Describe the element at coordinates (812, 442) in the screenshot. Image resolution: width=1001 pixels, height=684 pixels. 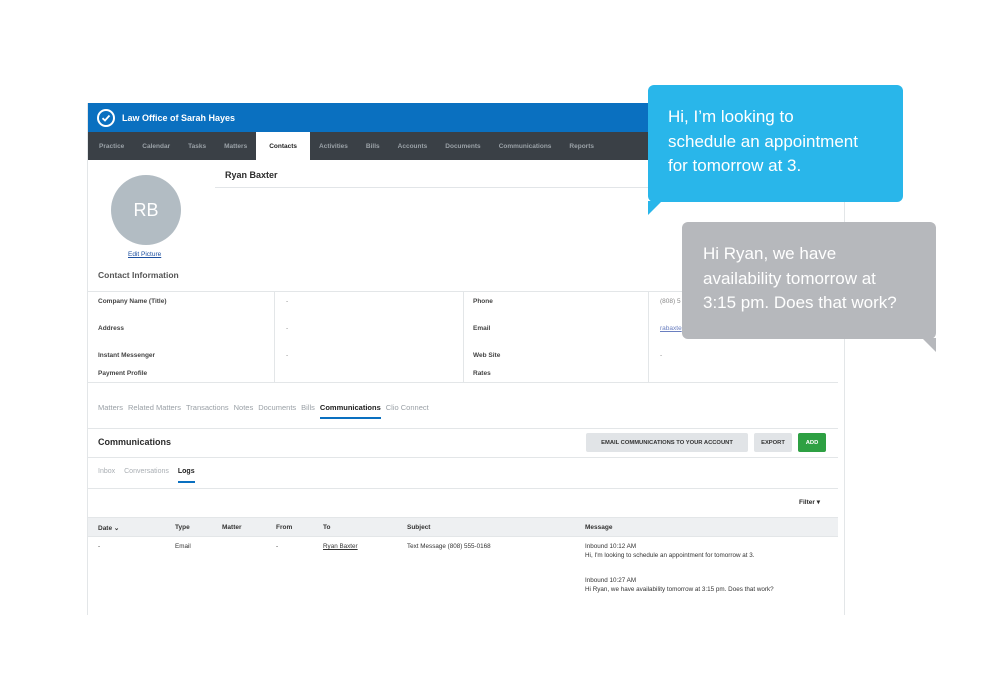
I see `add-button: ADD` at that location.